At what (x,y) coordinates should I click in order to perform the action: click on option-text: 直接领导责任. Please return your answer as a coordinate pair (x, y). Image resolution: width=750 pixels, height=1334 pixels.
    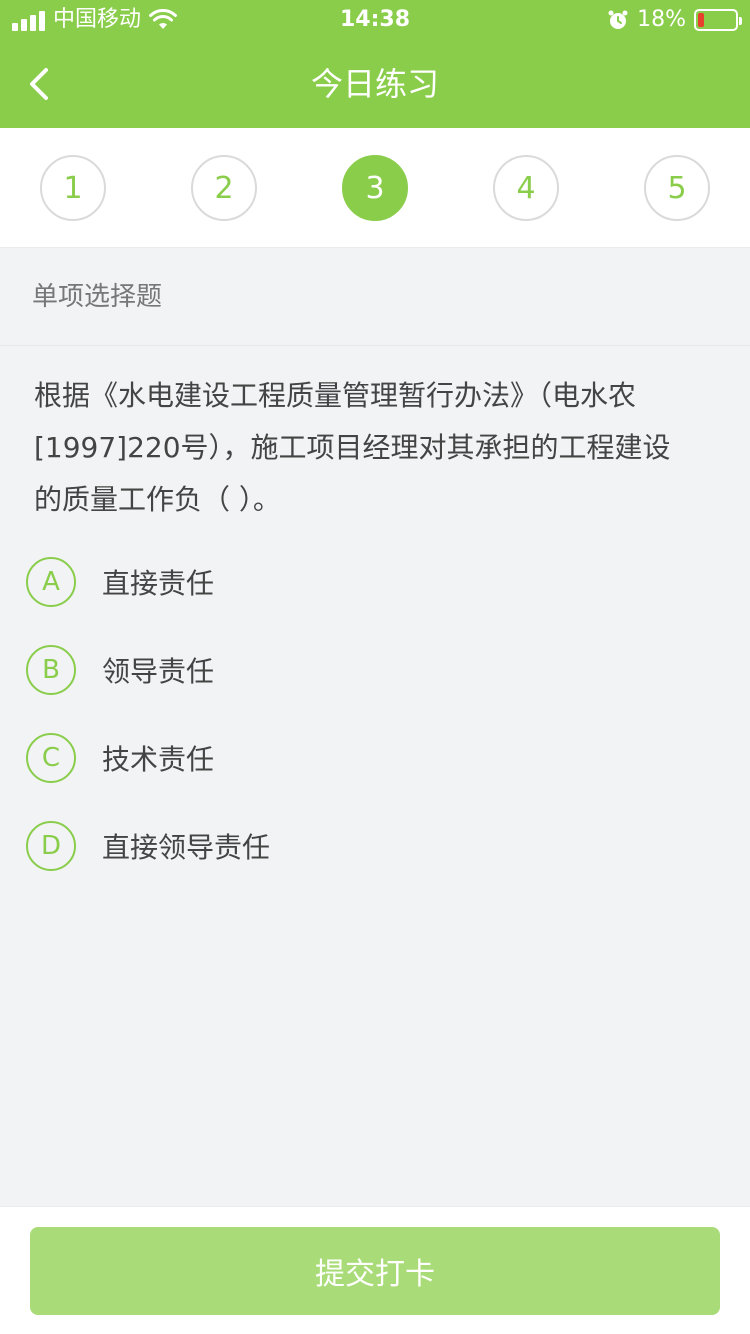
    Looking at the image, I should click on (186, 847).